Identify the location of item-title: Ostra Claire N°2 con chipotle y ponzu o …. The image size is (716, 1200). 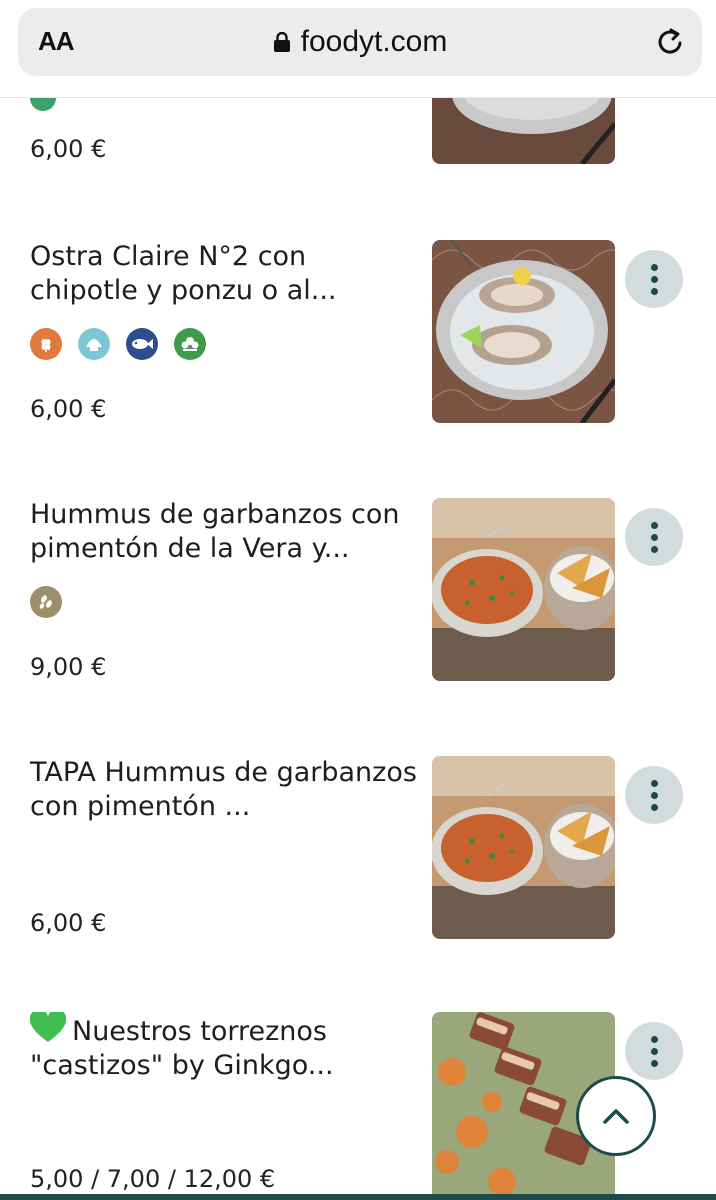
(183, 273).